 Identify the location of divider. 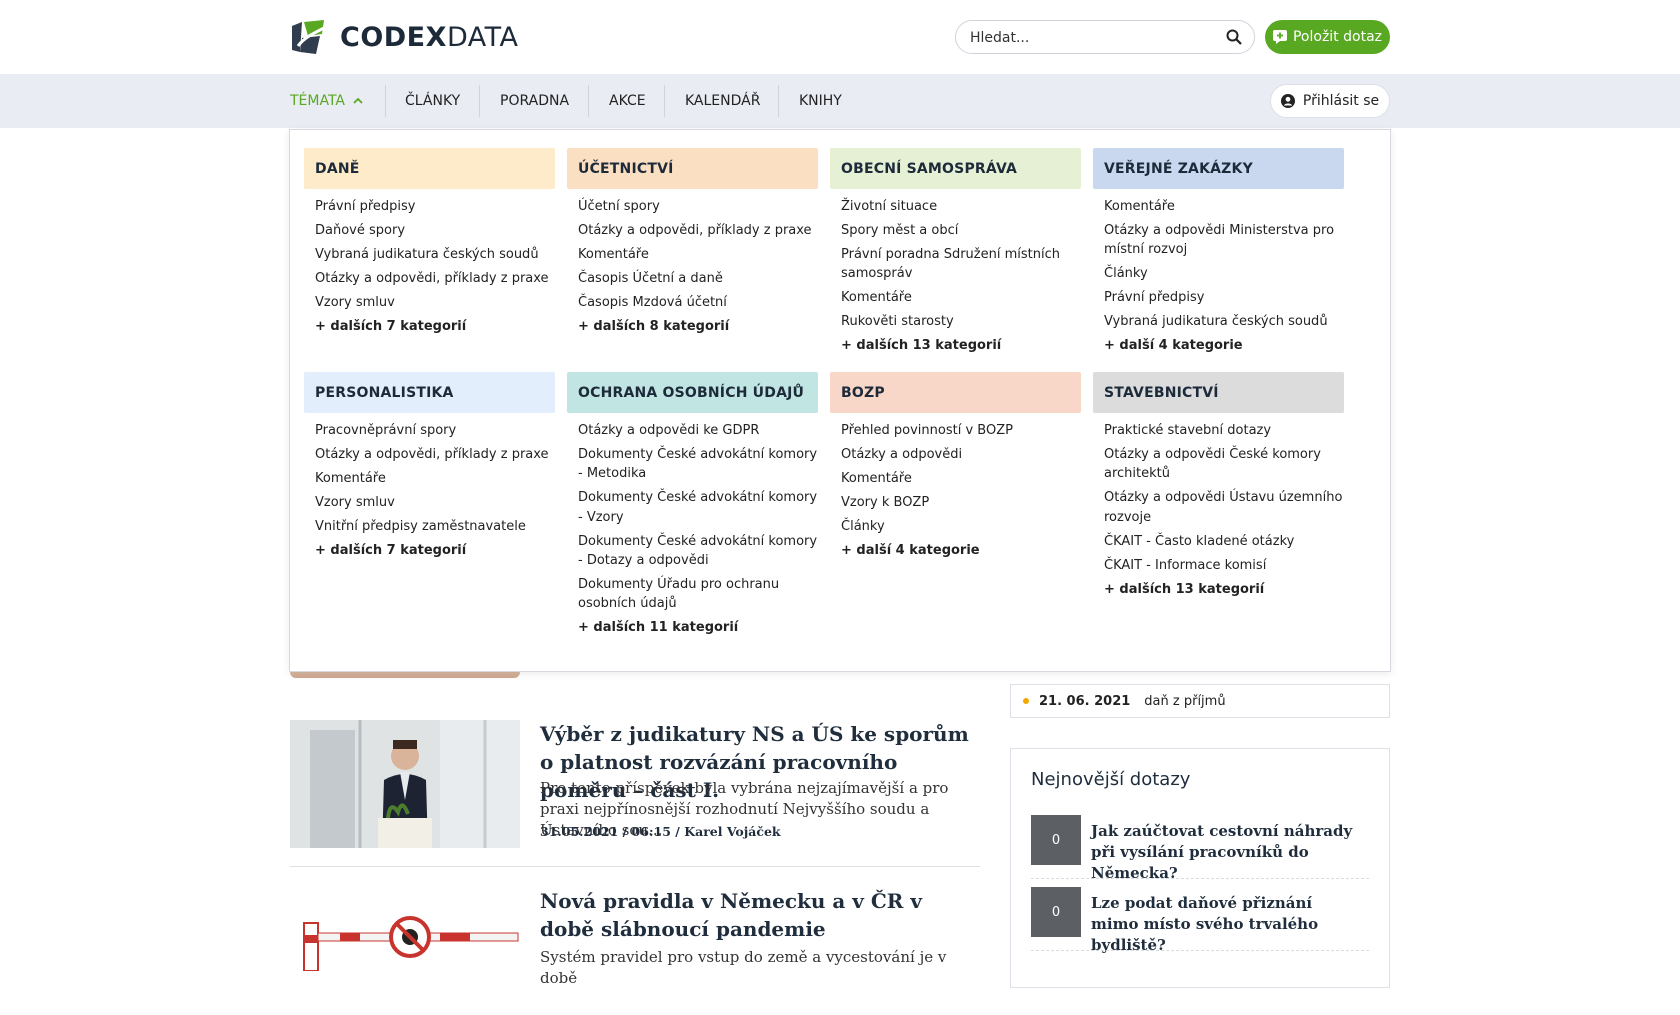
(1200, 878).